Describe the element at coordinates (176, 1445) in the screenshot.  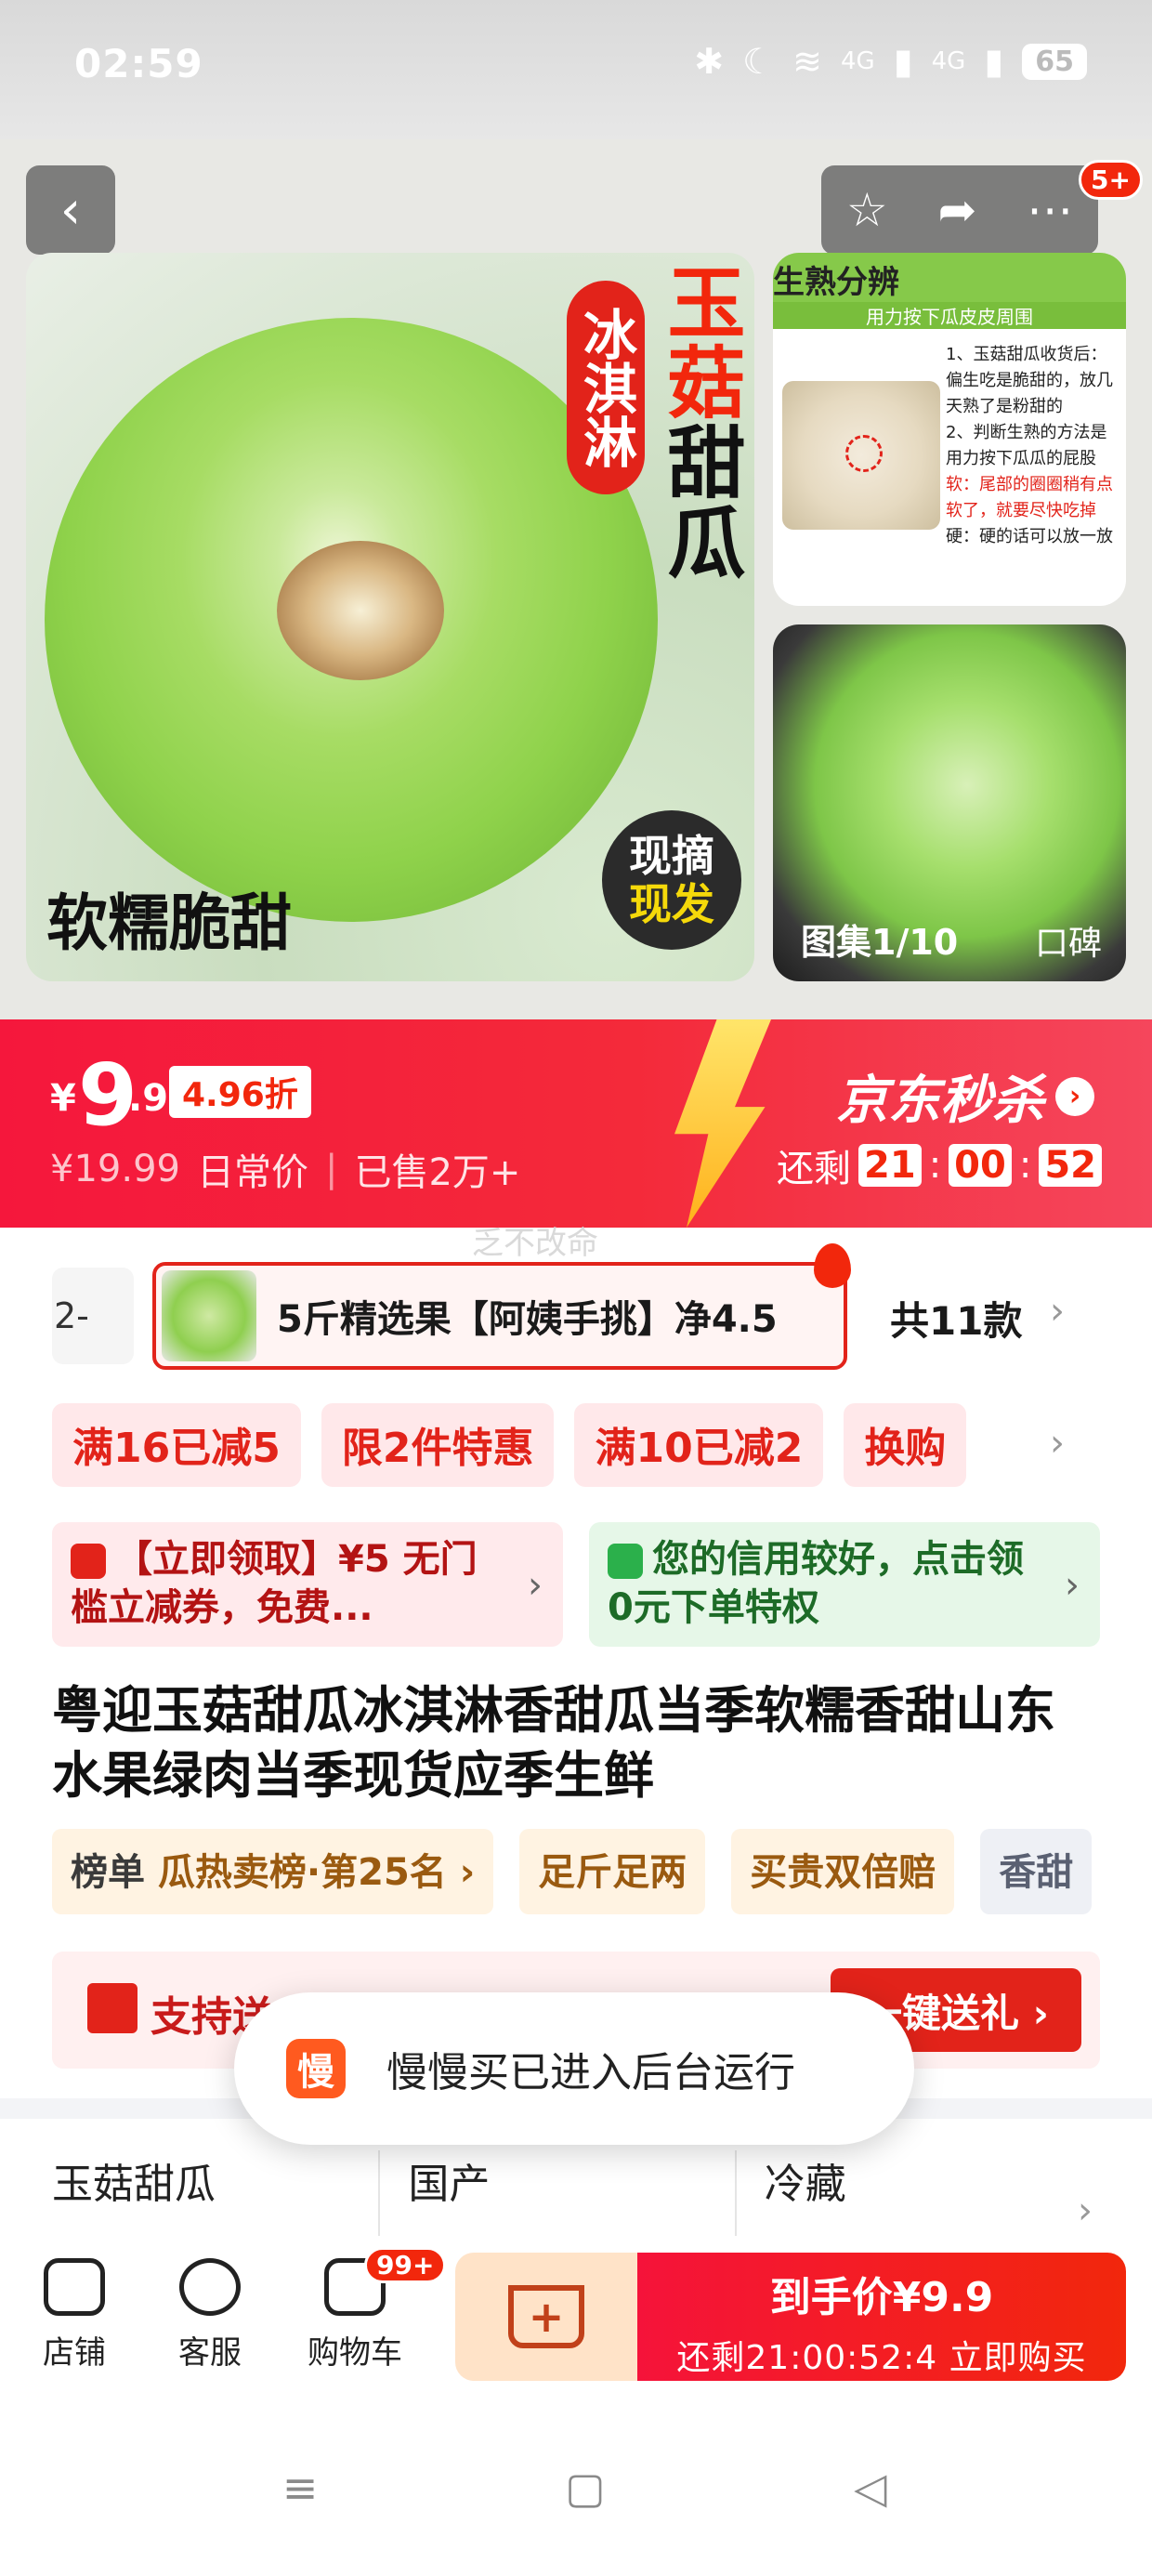
I see `promo-tag: 满16已减5` at that location.